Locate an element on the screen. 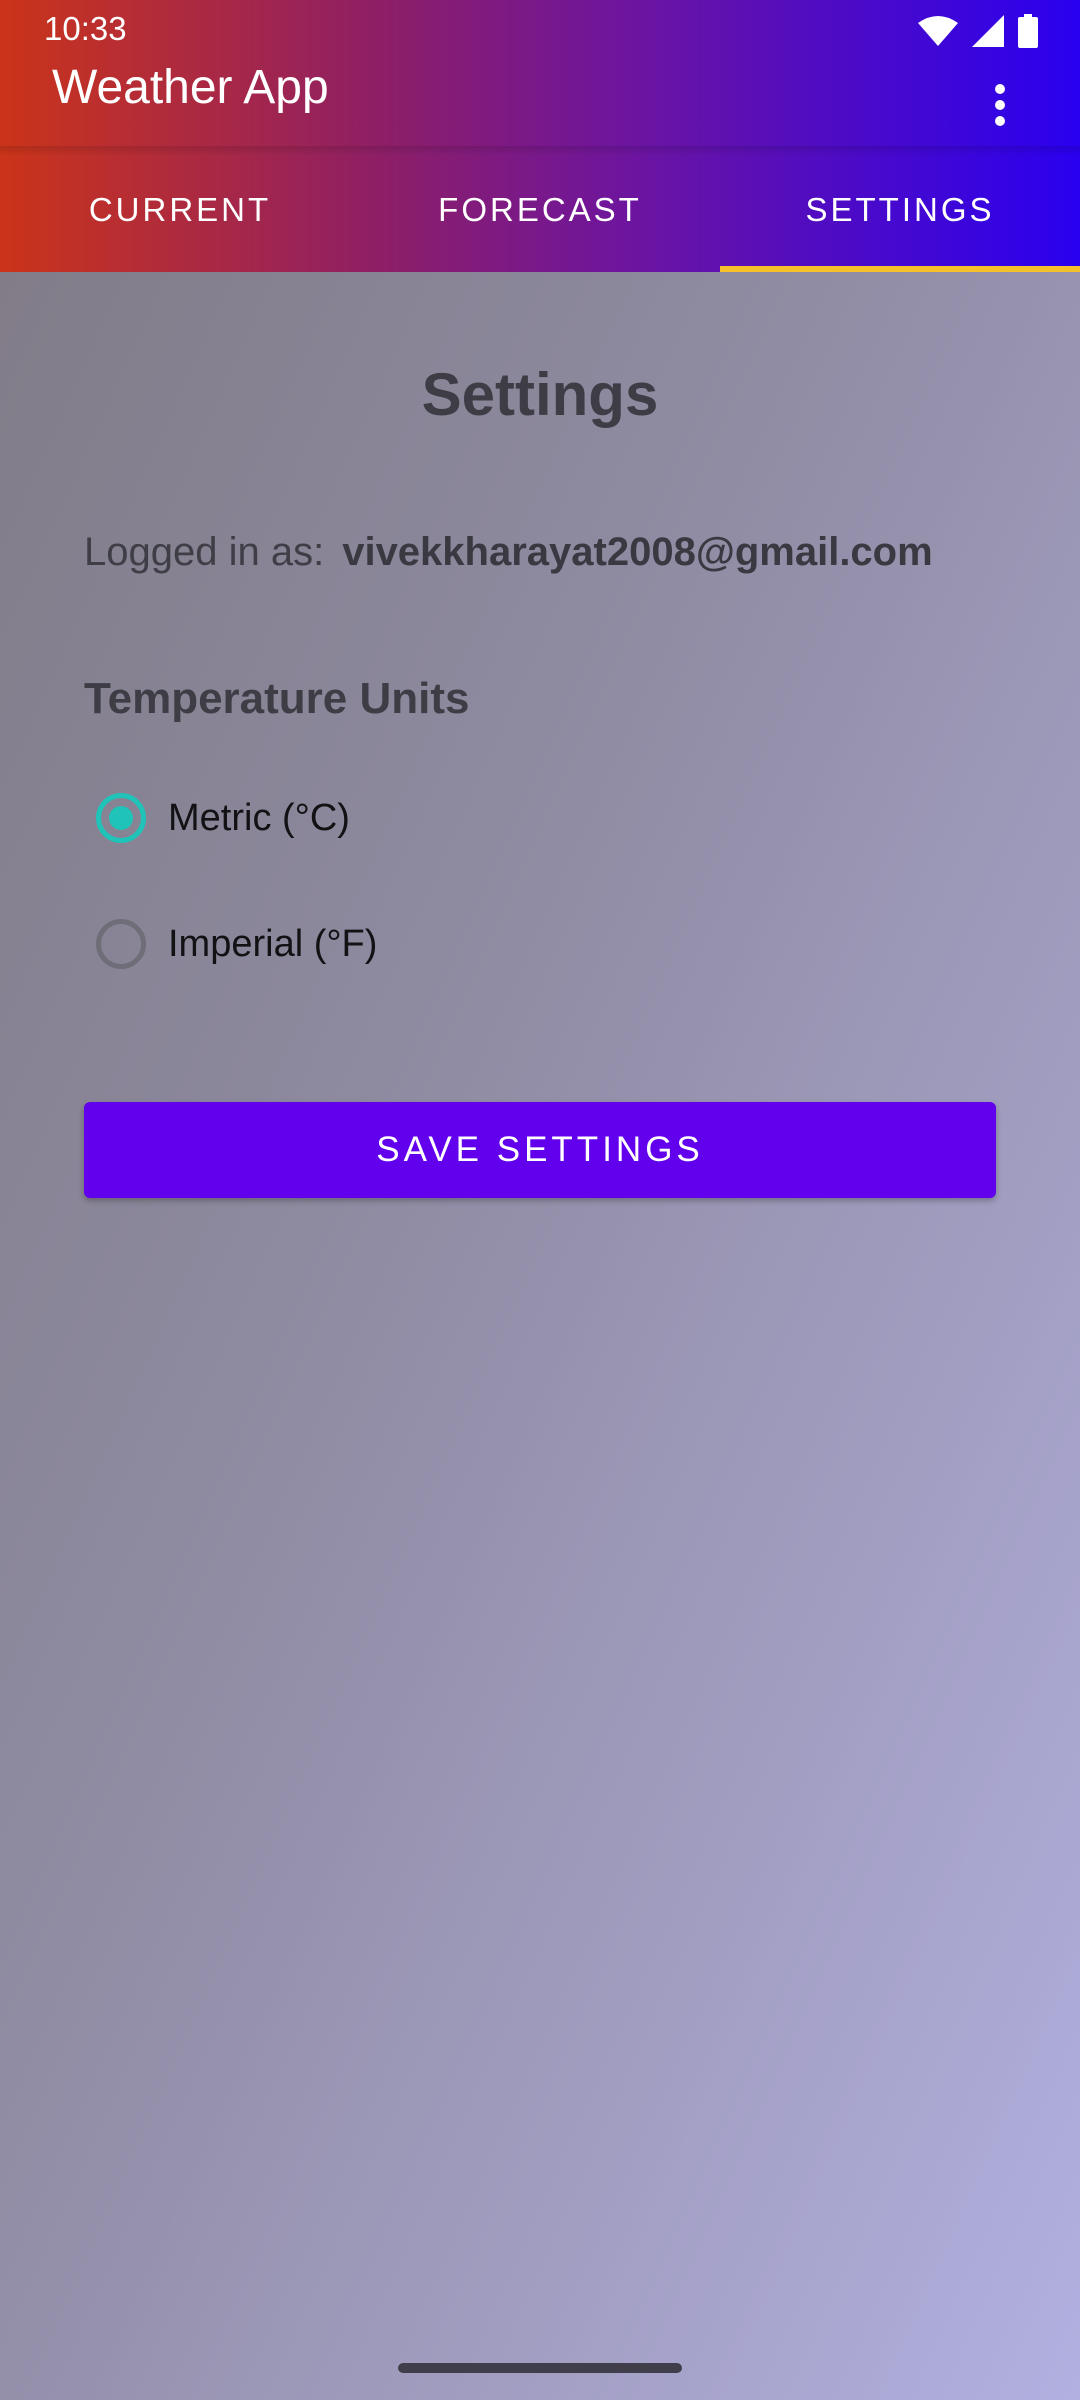  app-title: Weather App is located at coordinates (190, 87).